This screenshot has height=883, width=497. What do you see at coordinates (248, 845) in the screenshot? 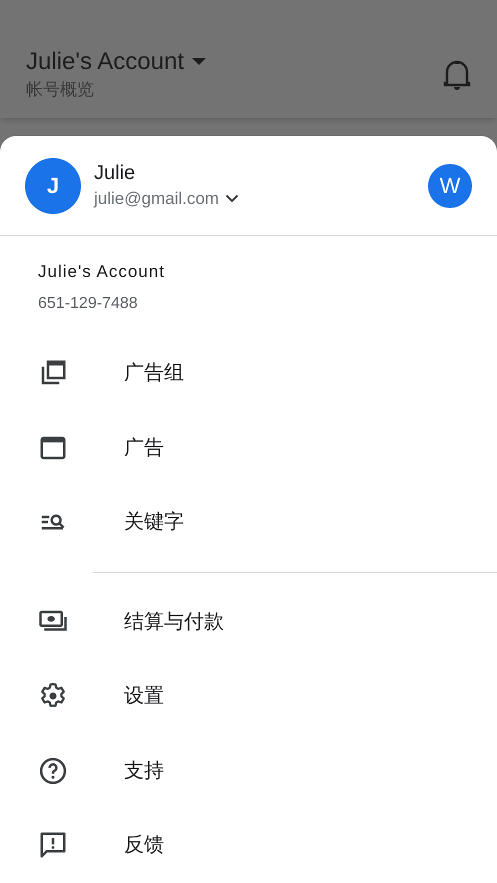
I see `menu-item: 反馈` at bounding box center [248, 845].